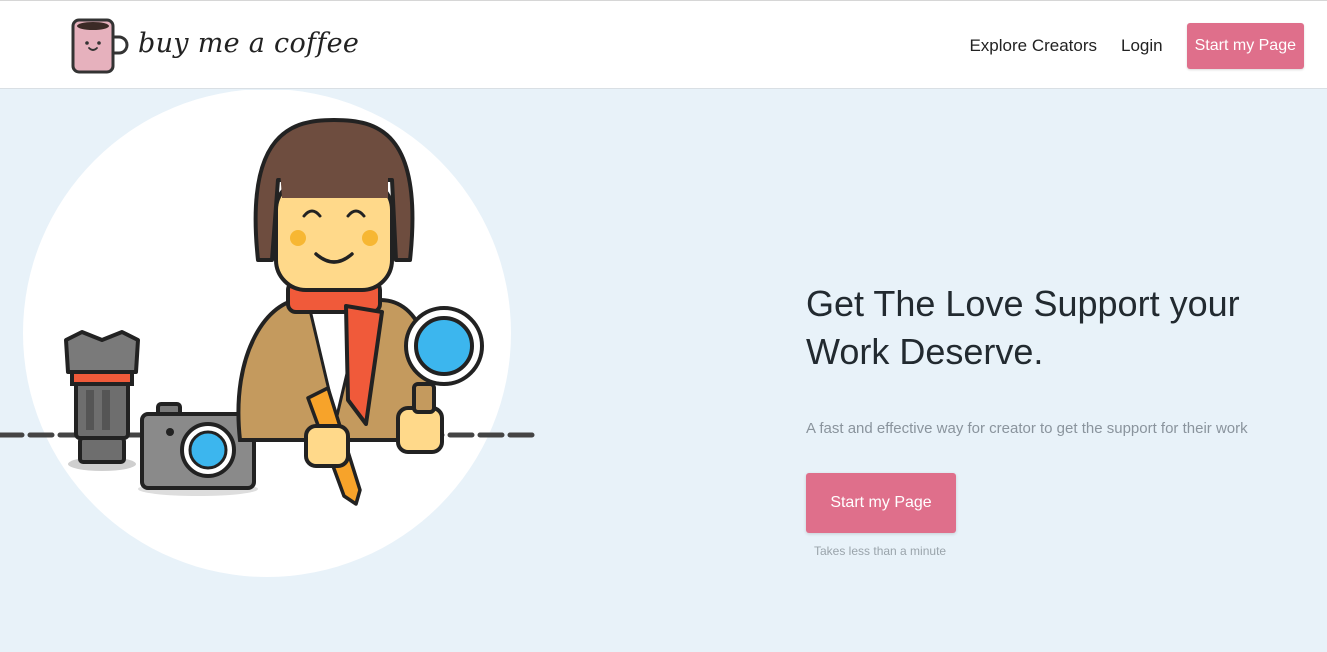 The width and height of the screenshot is (1327, 652). What do you see at coordinates (881, 503) in the screenshot?
I see `hero-start-page-button: Start my Page` at bounding box center [881, 503].